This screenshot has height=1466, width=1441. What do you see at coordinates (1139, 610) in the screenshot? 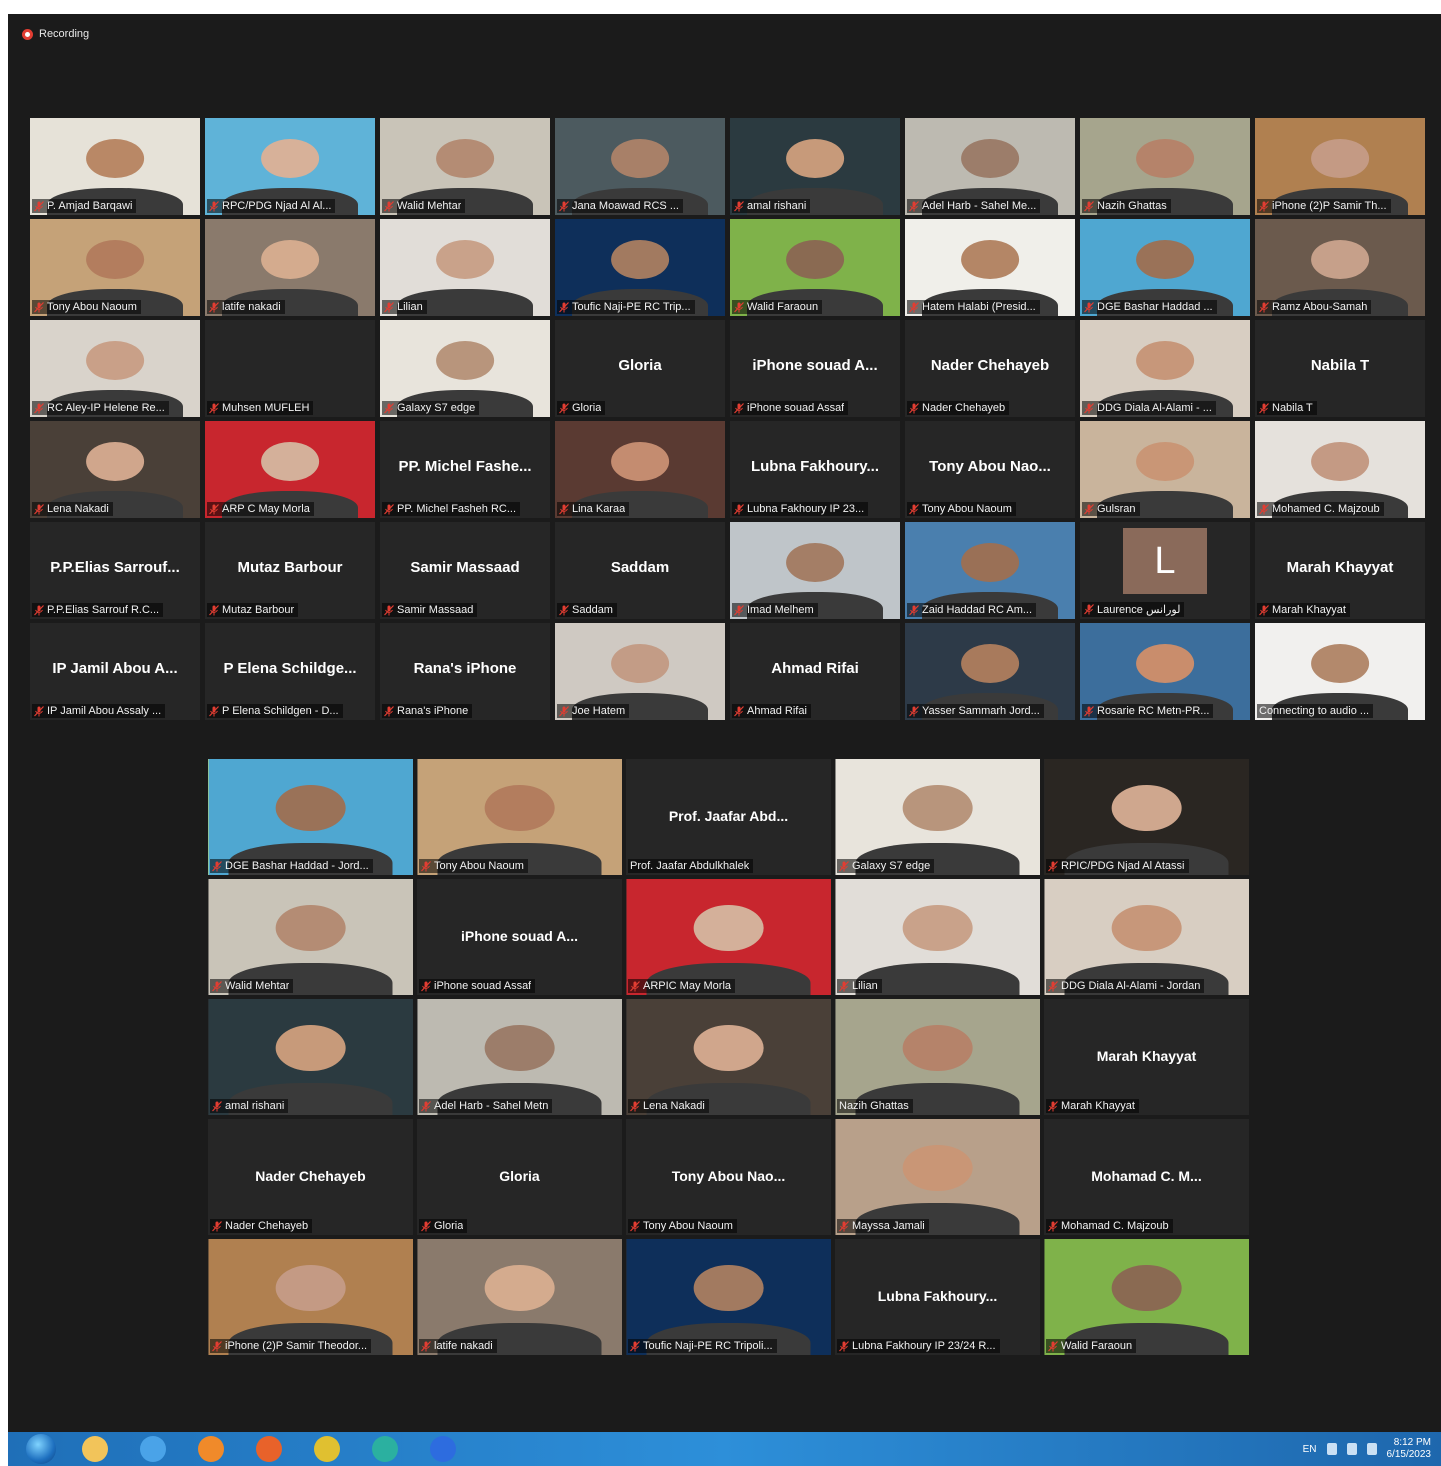
I see `participant-name: Laurence لورانس` at bounding box center [1139, 610].